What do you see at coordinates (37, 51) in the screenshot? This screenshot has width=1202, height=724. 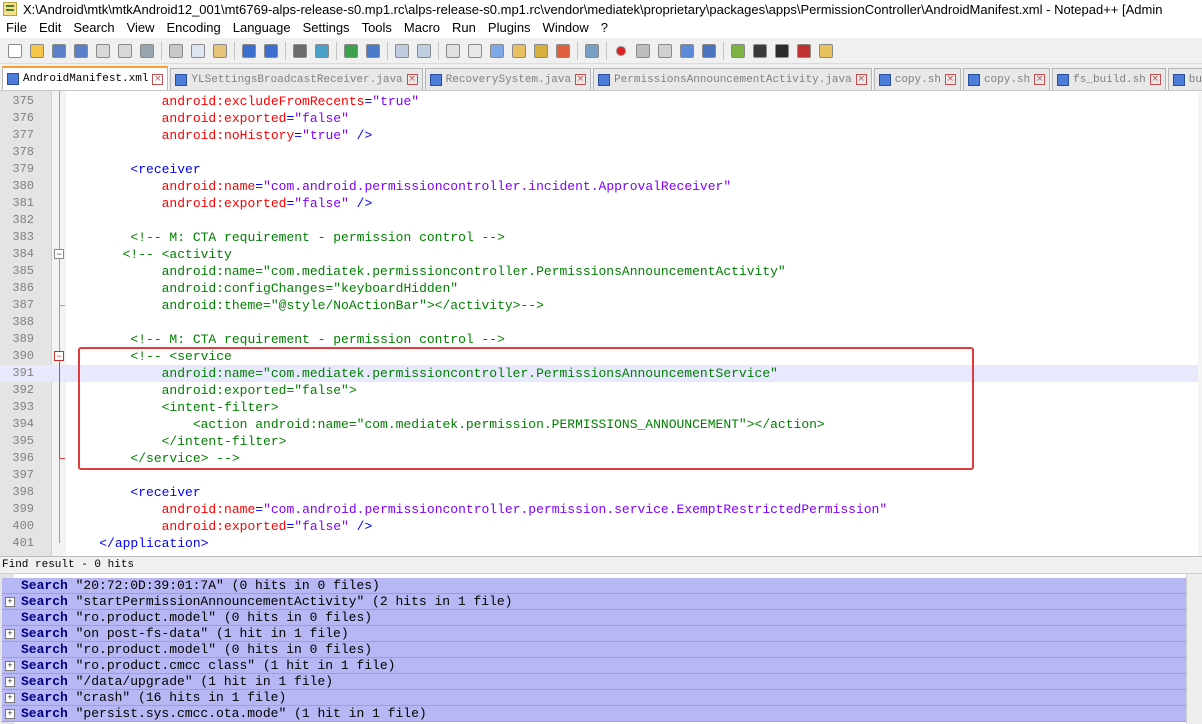 I see `open-file-icon` at bounding box center [37, 51].